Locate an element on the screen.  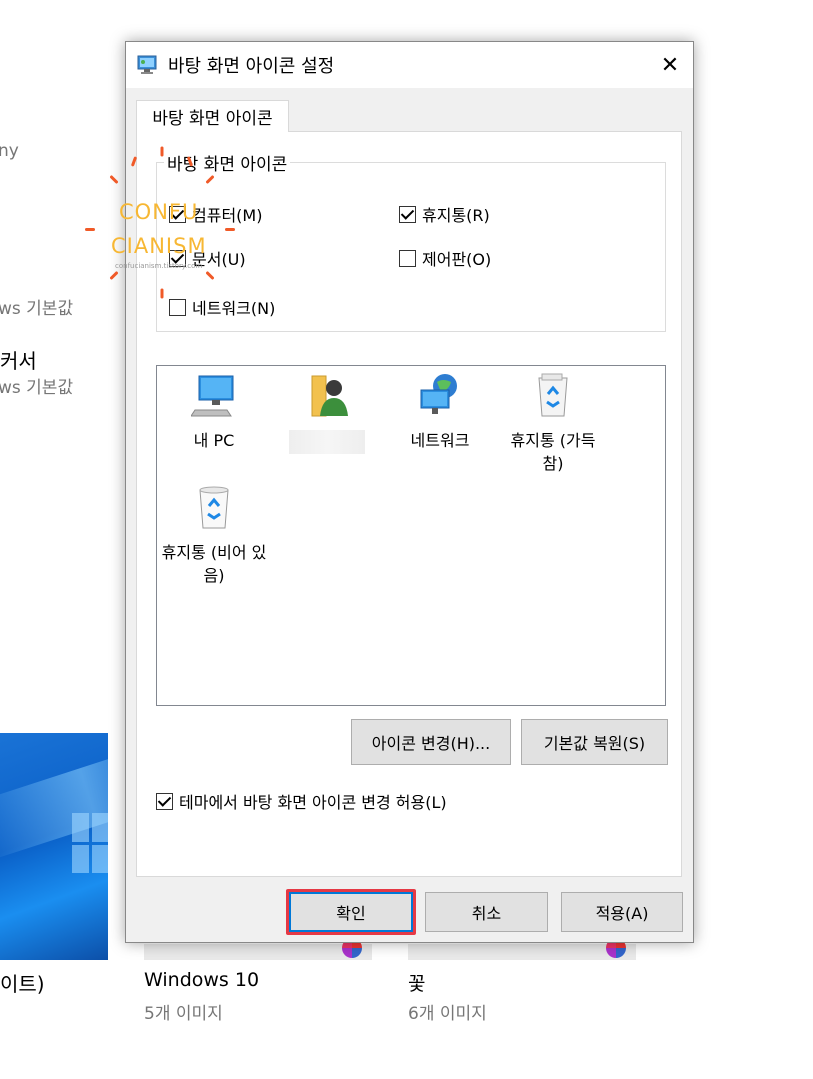
close-icon: ✕ is located at coordinates (670, 65).